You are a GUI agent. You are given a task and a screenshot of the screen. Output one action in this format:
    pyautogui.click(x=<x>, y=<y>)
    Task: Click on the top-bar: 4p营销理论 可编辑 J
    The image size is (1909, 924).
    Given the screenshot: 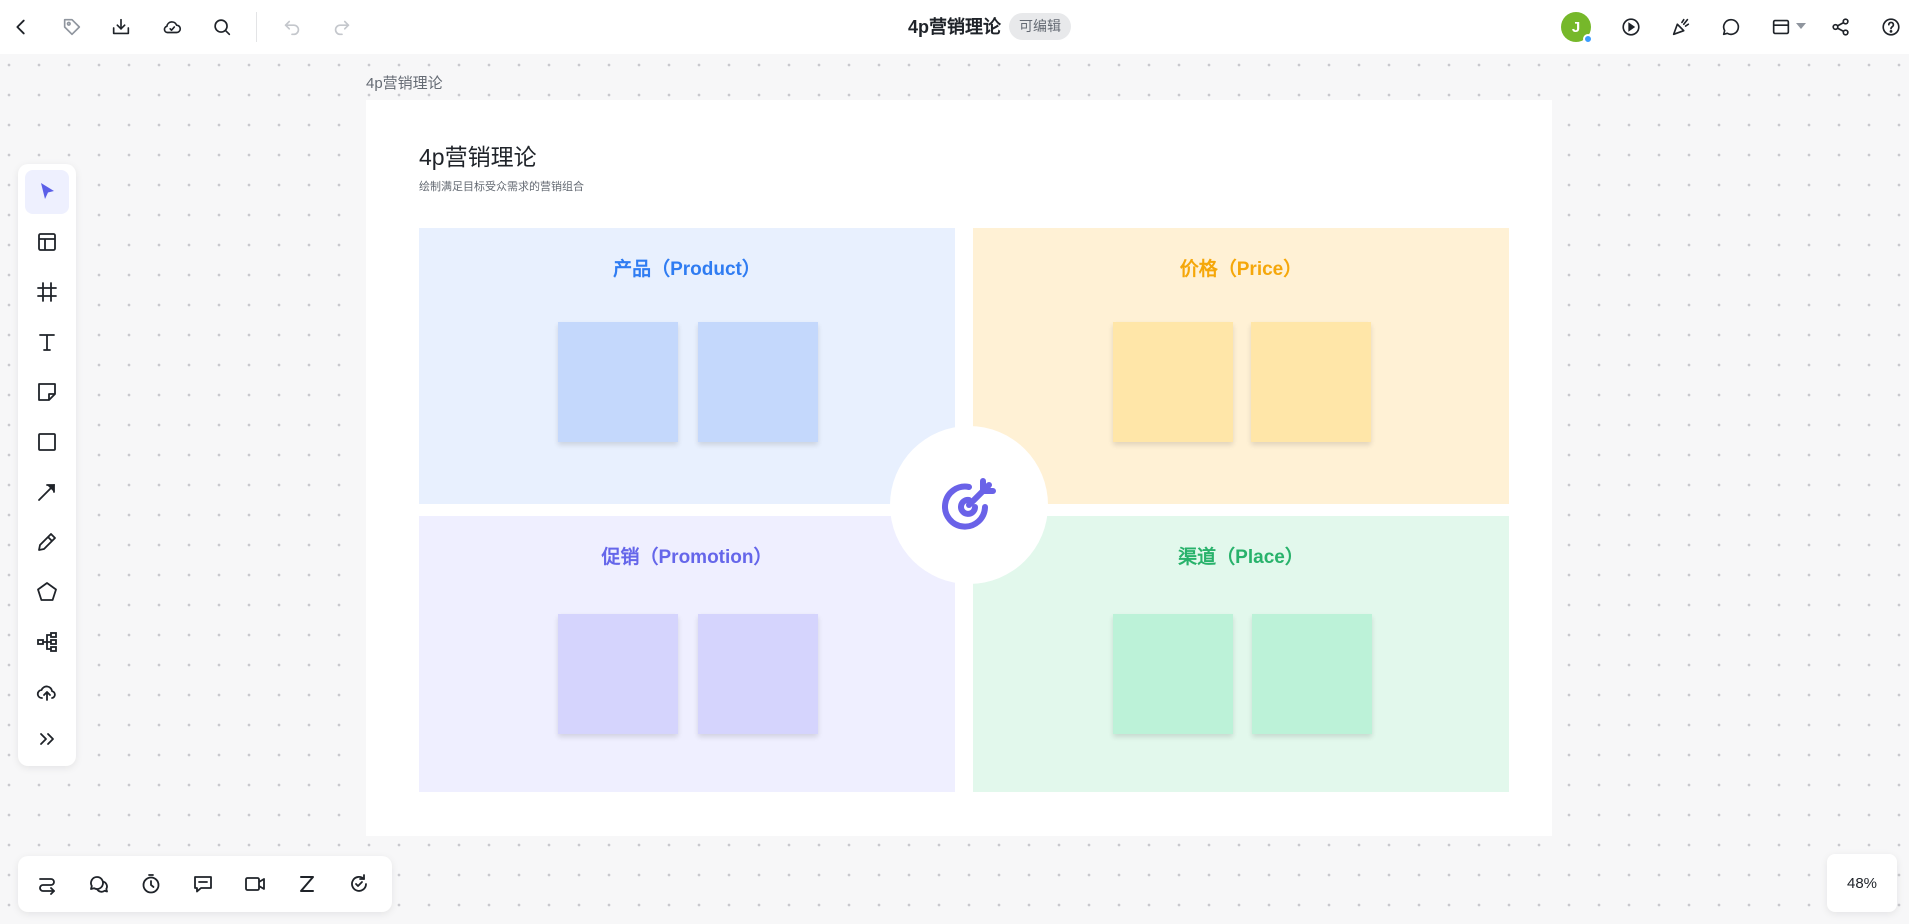 What is the action you would take?
    pyautogui.click(x=954, y=27)
    